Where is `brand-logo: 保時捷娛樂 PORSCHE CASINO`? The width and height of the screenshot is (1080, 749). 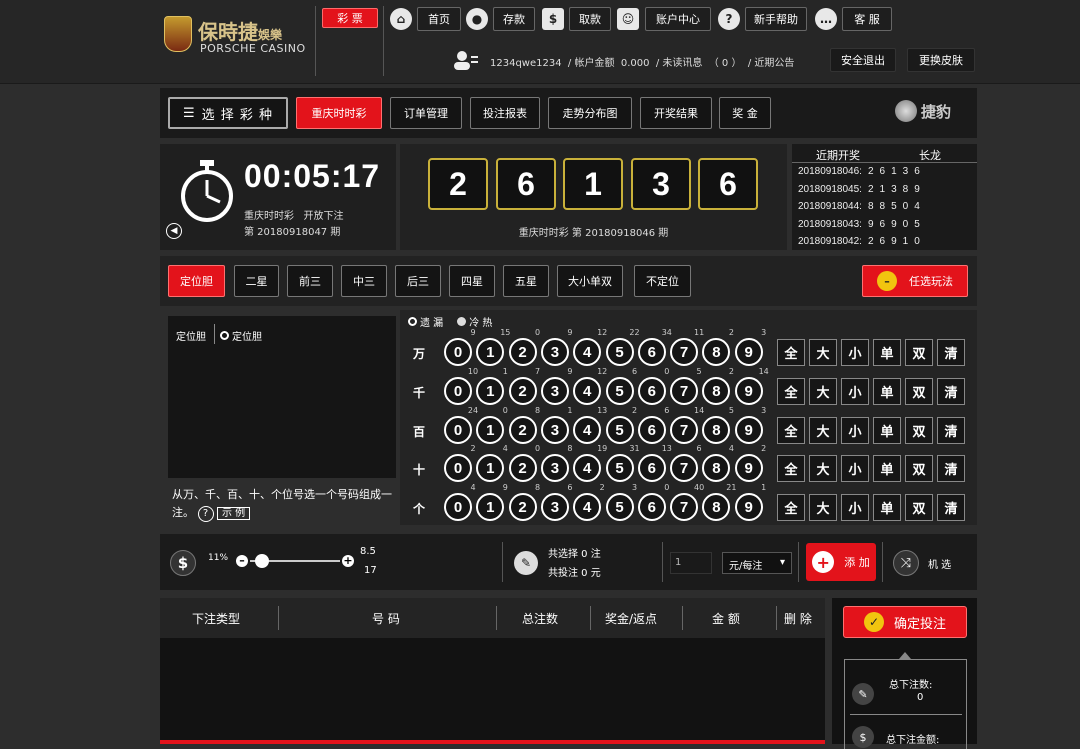
brand-logo: 保時捷娛樂 PORSCHE CASINO is located at coordinates (235, 36).